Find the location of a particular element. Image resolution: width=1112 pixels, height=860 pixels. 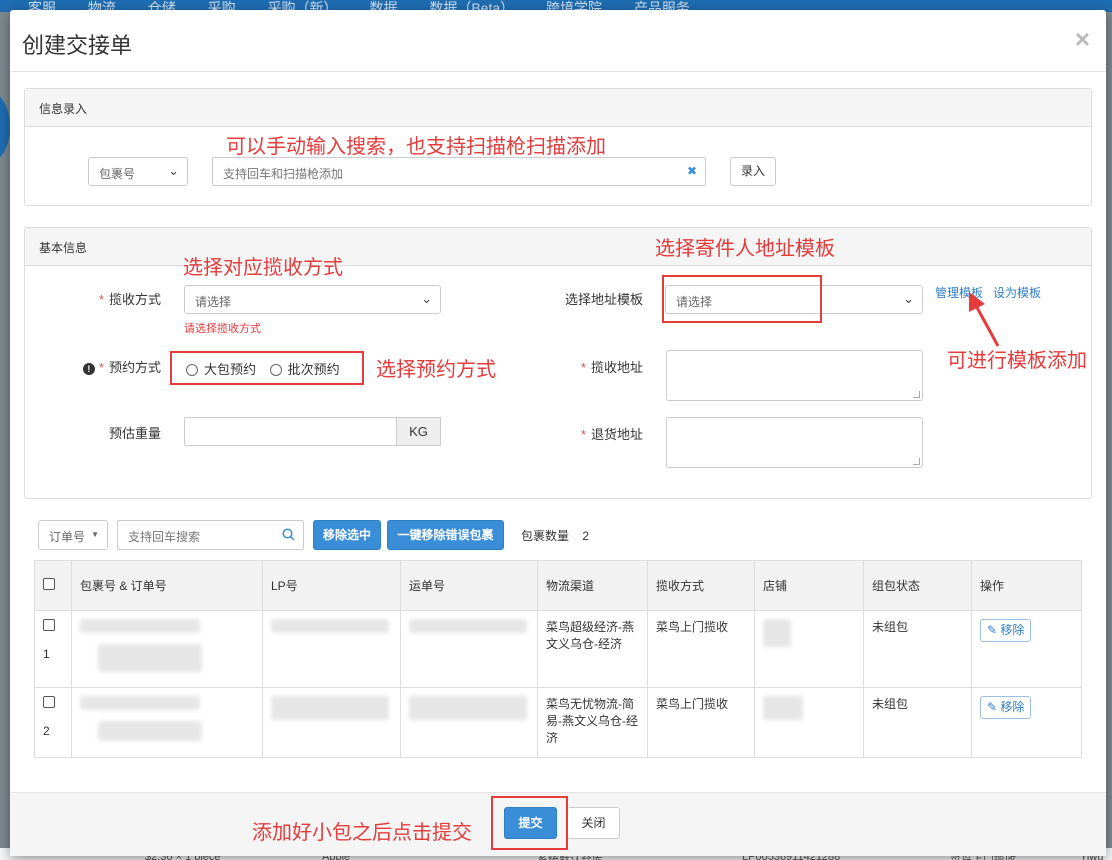

close-icon: × is located at coordinates (1082, 39).